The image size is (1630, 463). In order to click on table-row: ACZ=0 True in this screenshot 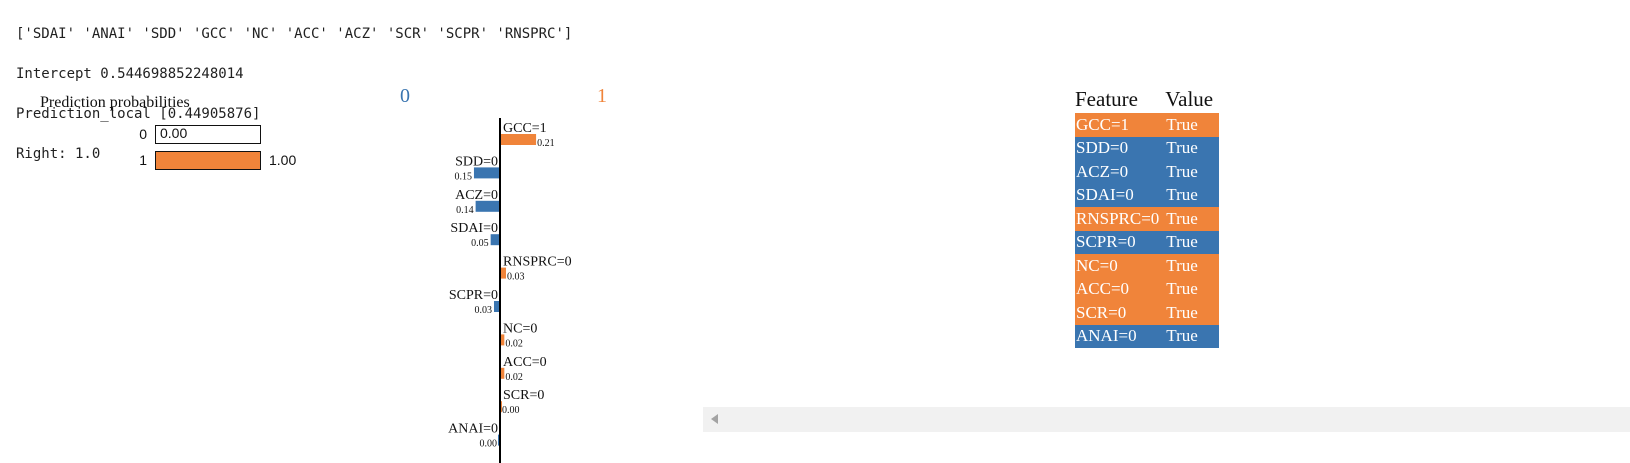, I will do `click(1147, 172)`.